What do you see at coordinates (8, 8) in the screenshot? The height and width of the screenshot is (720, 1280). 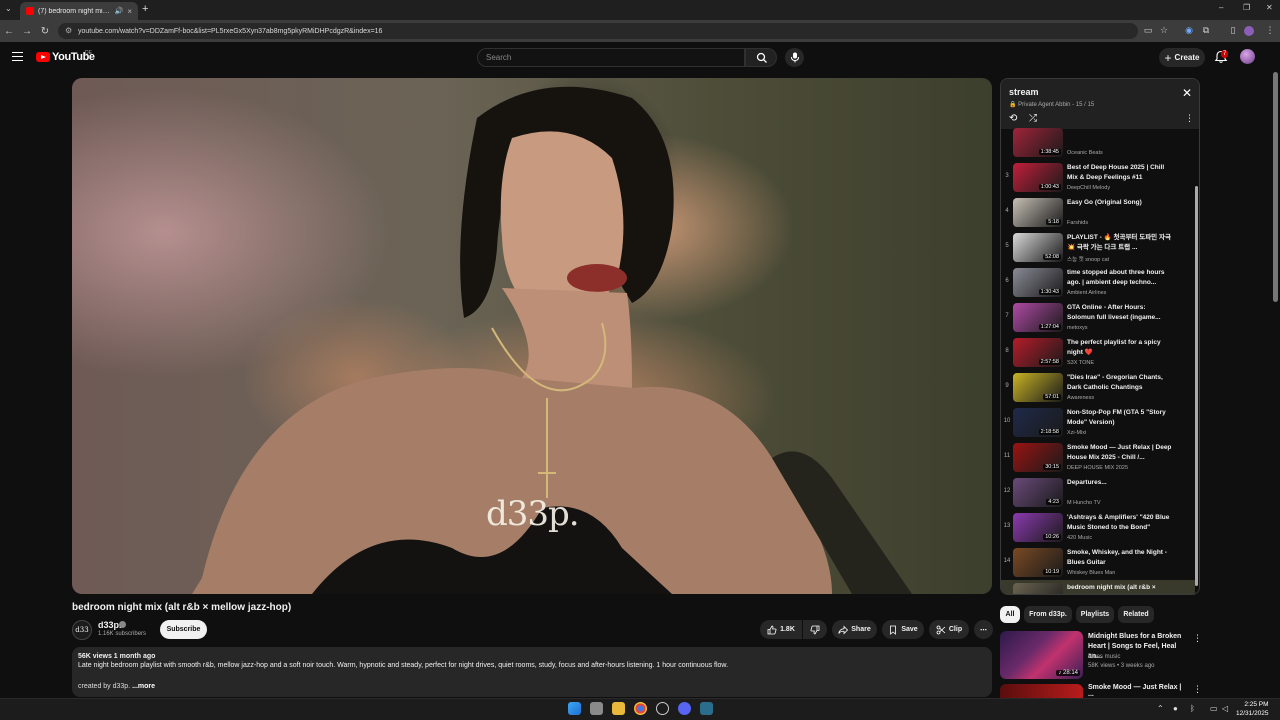 I see `tab-search-icon: ⌄` at bounding box center [8, 8].